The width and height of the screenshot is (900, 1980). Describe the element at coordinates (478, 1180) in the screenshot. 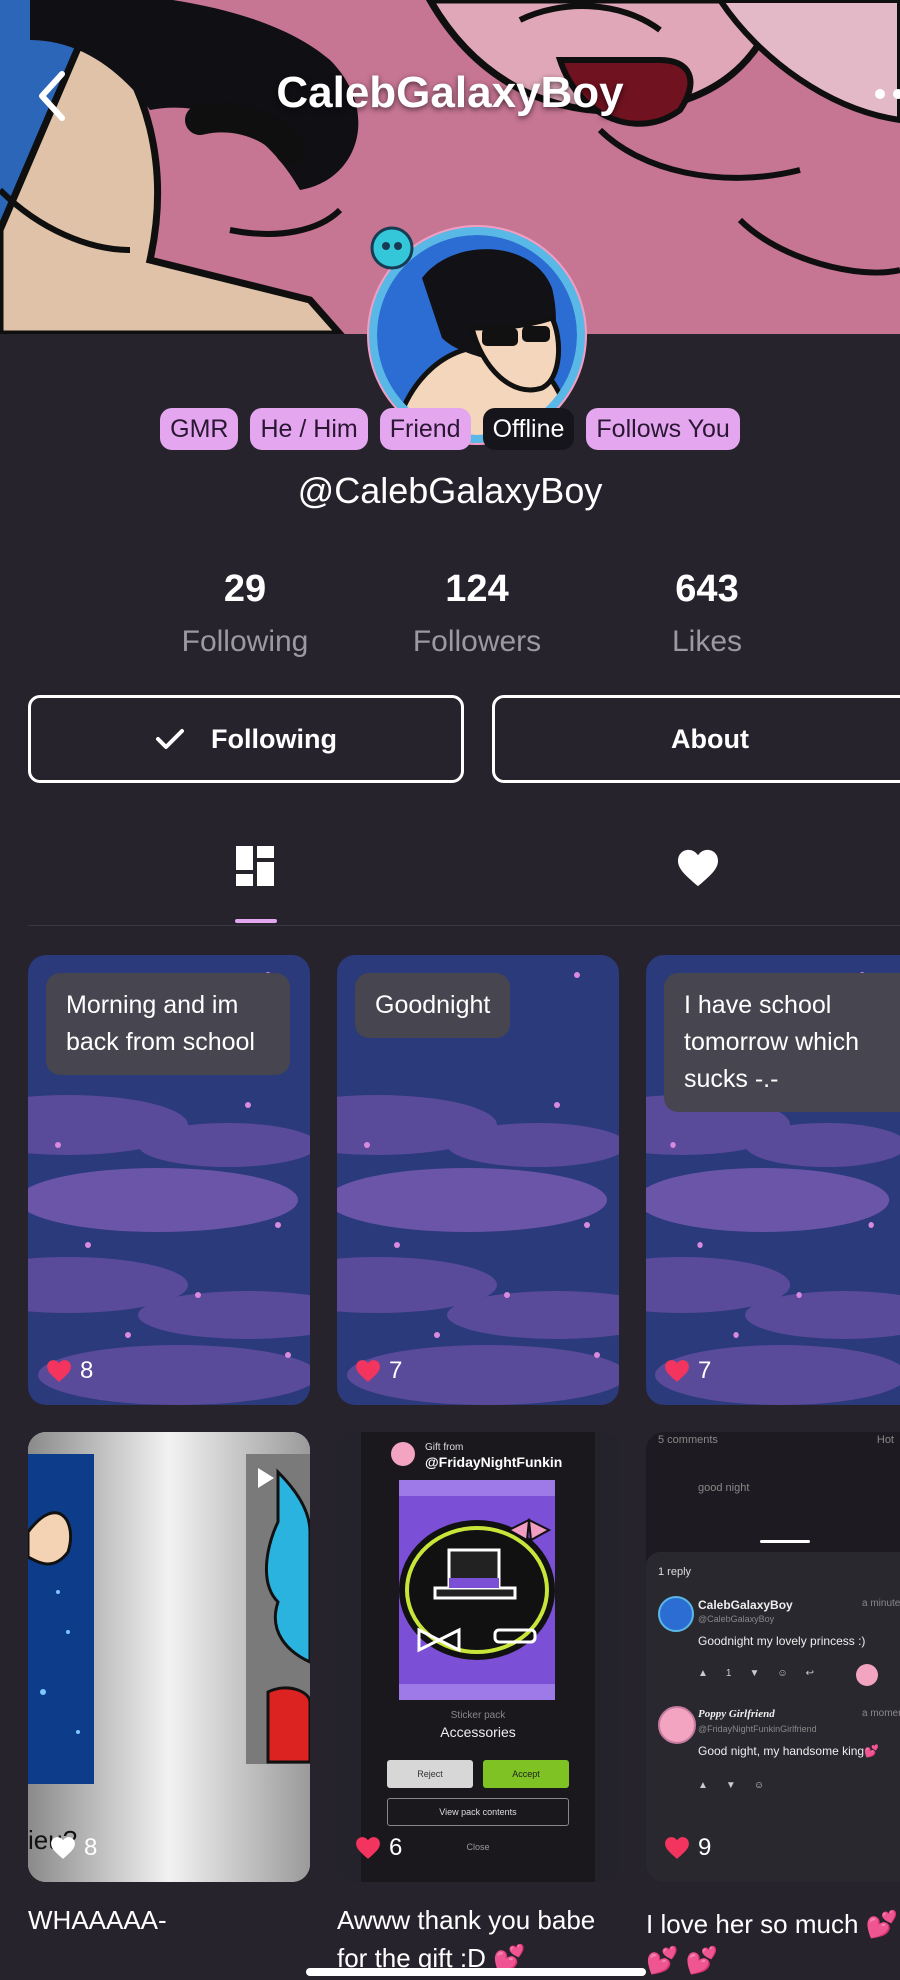

I see `post-card-2: Goodnight 7` at that location.